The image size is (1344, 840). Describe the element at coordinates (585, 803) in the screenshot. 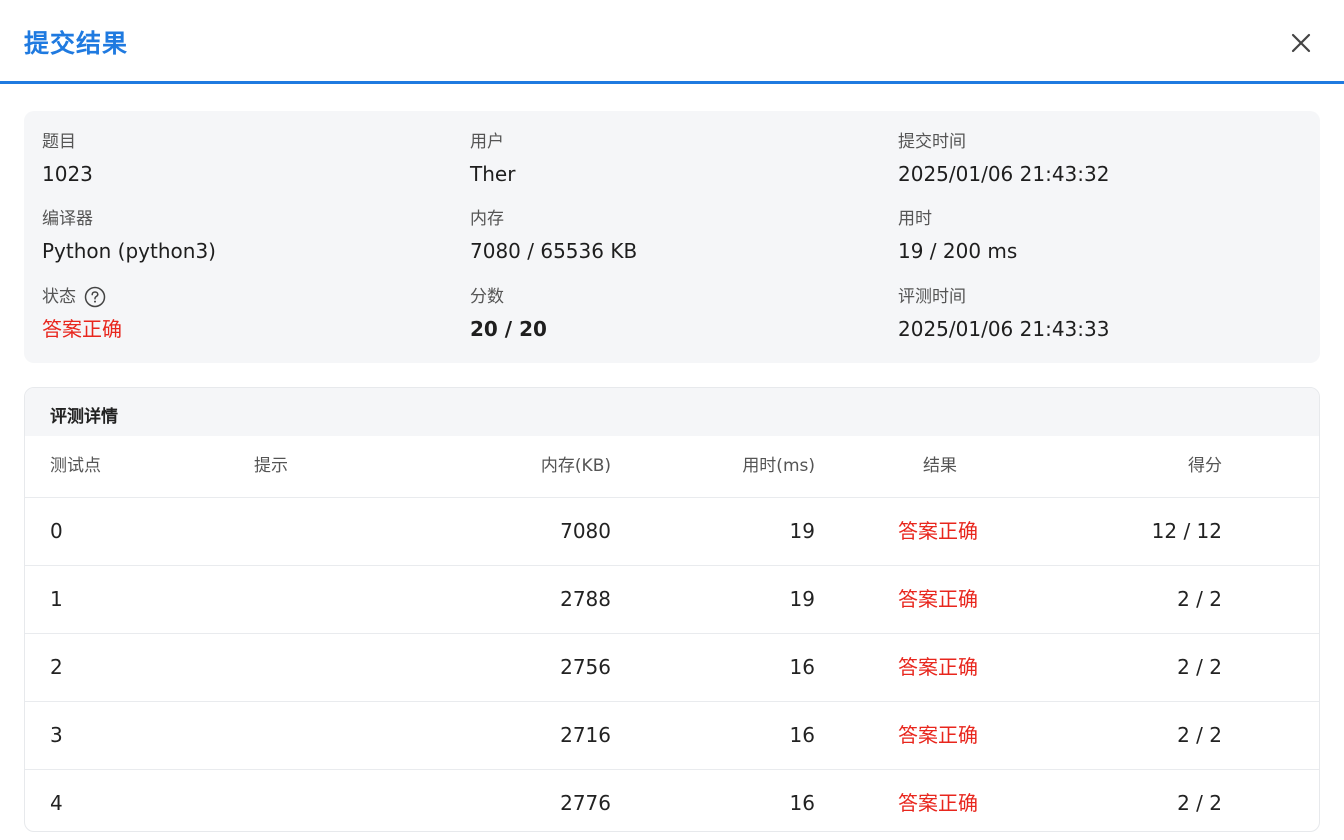

I see `memory-cell: 2776` at that location.